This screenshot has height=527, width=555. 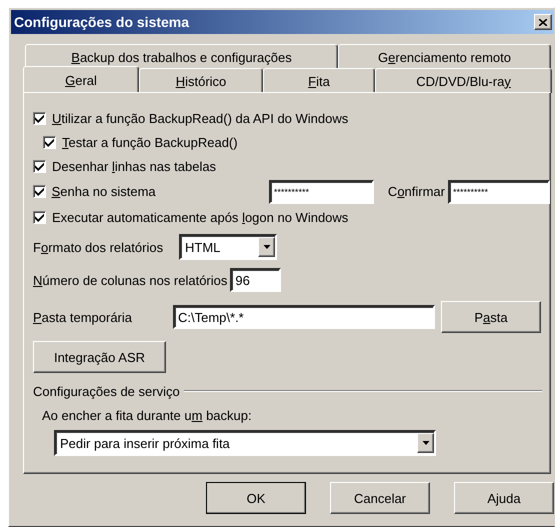 I want to click on checkbox-label: Testar a função BackupRead(), so click(x=150, y=142).